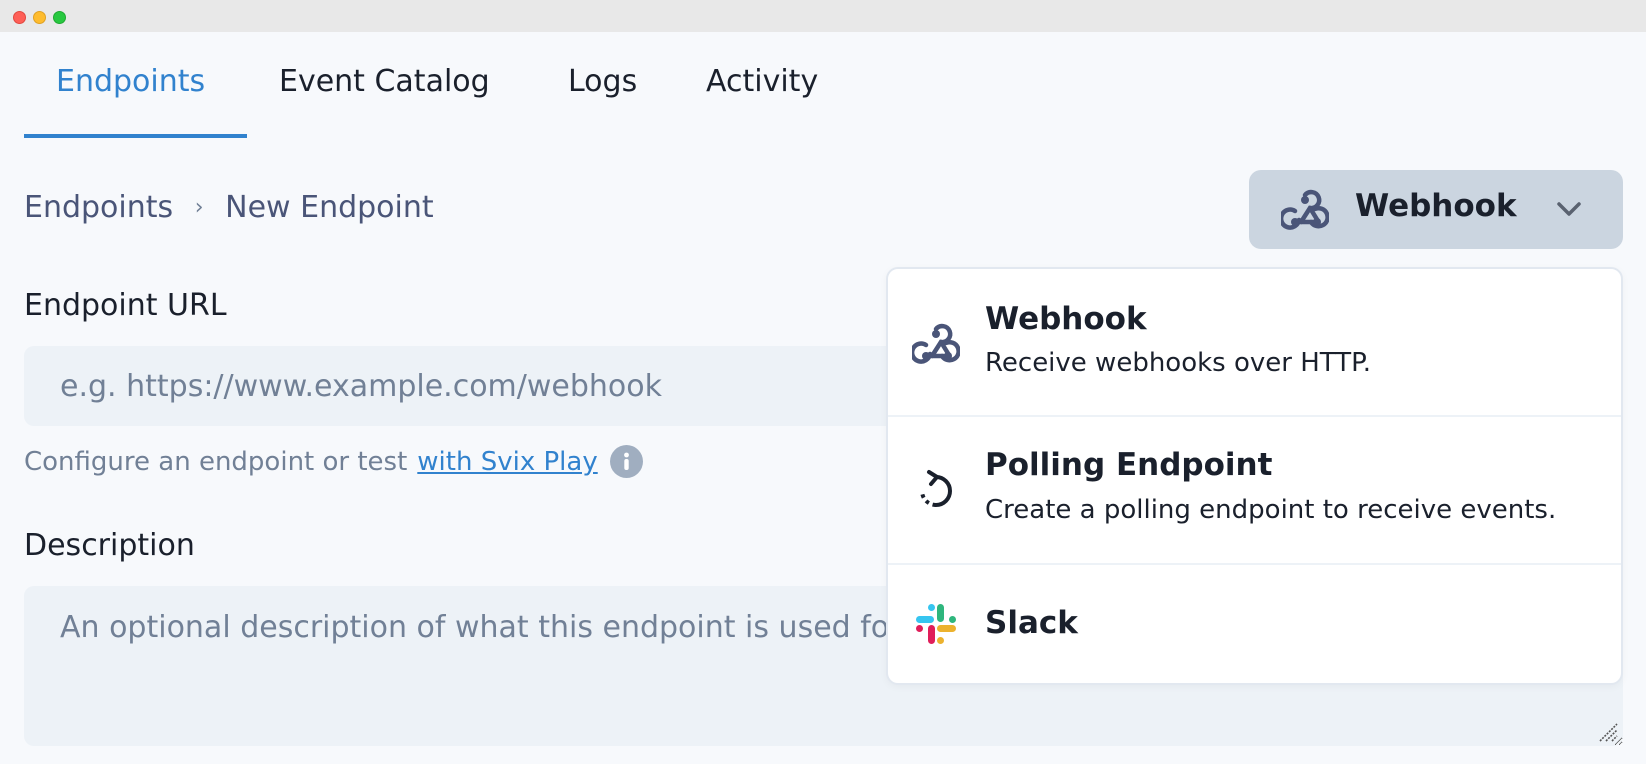 Image resolution: width=1646 pixels, height=764 pixels. I want to click on helper-text: Configure an endpoint or test, so click(216, 461).